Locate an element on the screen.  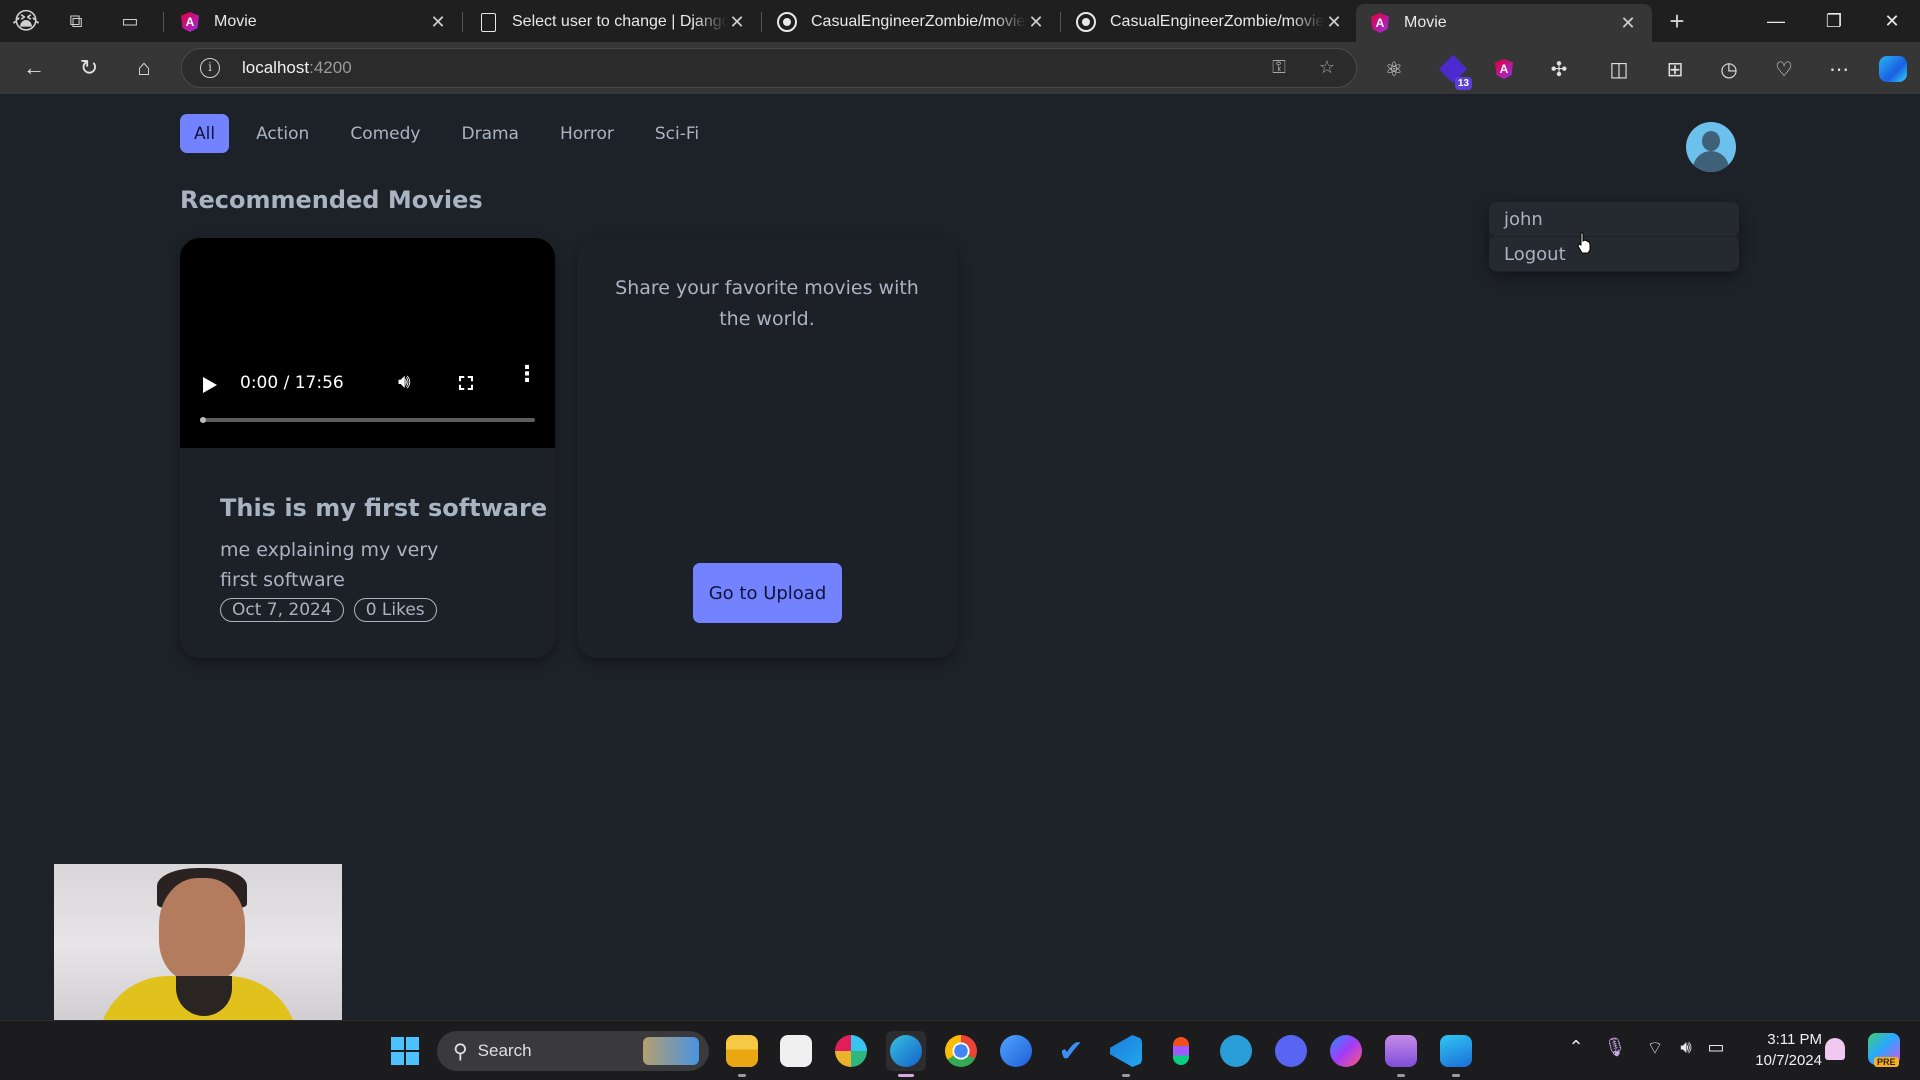
angular-devtools-icon is located at coordinates (1504, 69).